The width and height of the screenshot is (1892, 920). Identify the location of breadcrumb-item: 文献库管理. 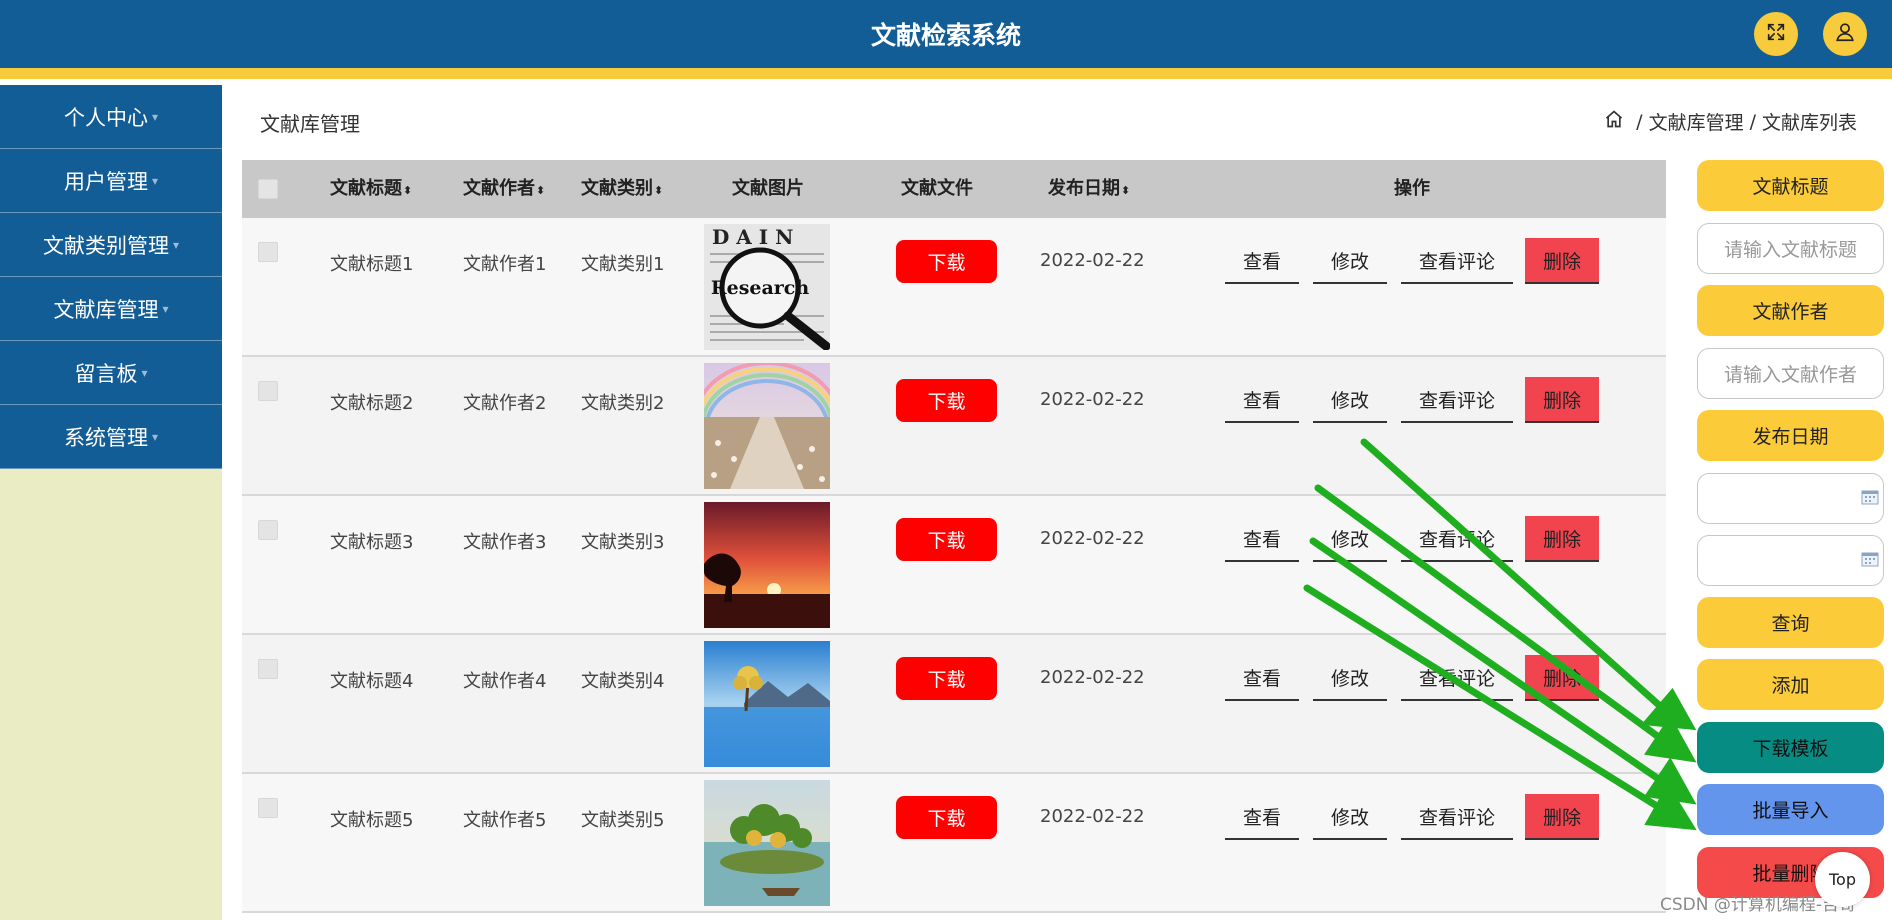
(1696, 121).